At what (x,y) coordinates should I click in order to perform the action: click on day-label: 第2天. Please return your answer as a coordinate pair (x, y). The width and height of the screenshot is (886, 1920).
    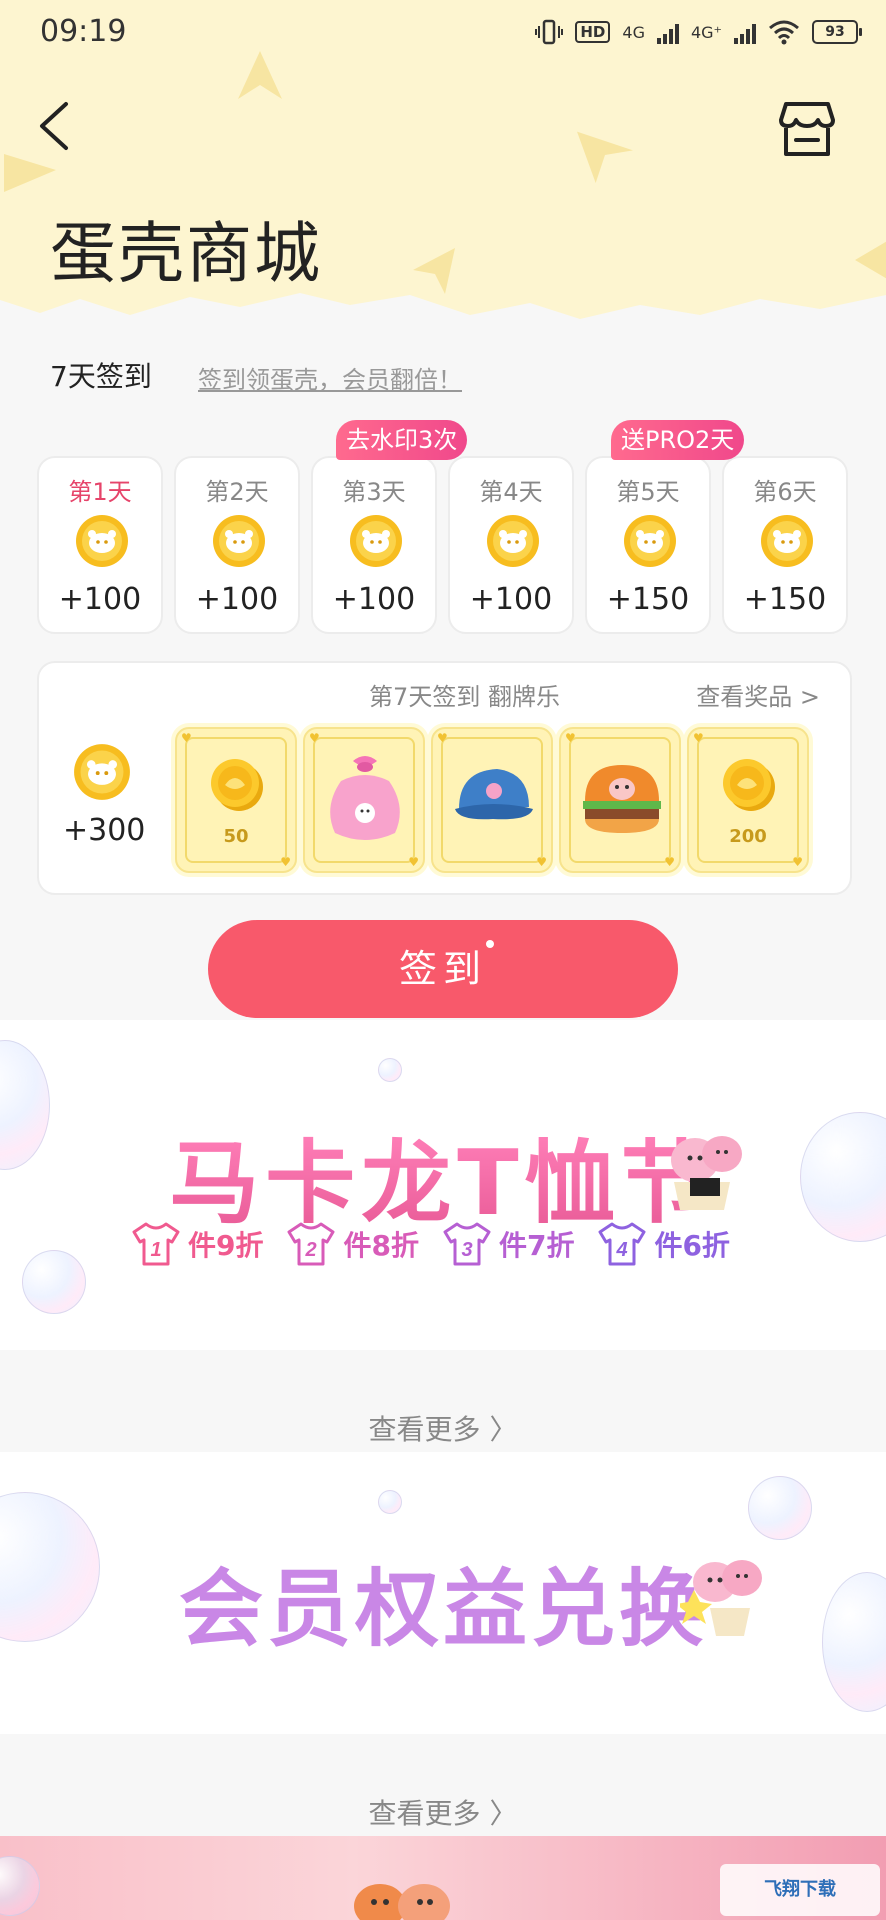
    Looking at the image, I should click on (237, 492).